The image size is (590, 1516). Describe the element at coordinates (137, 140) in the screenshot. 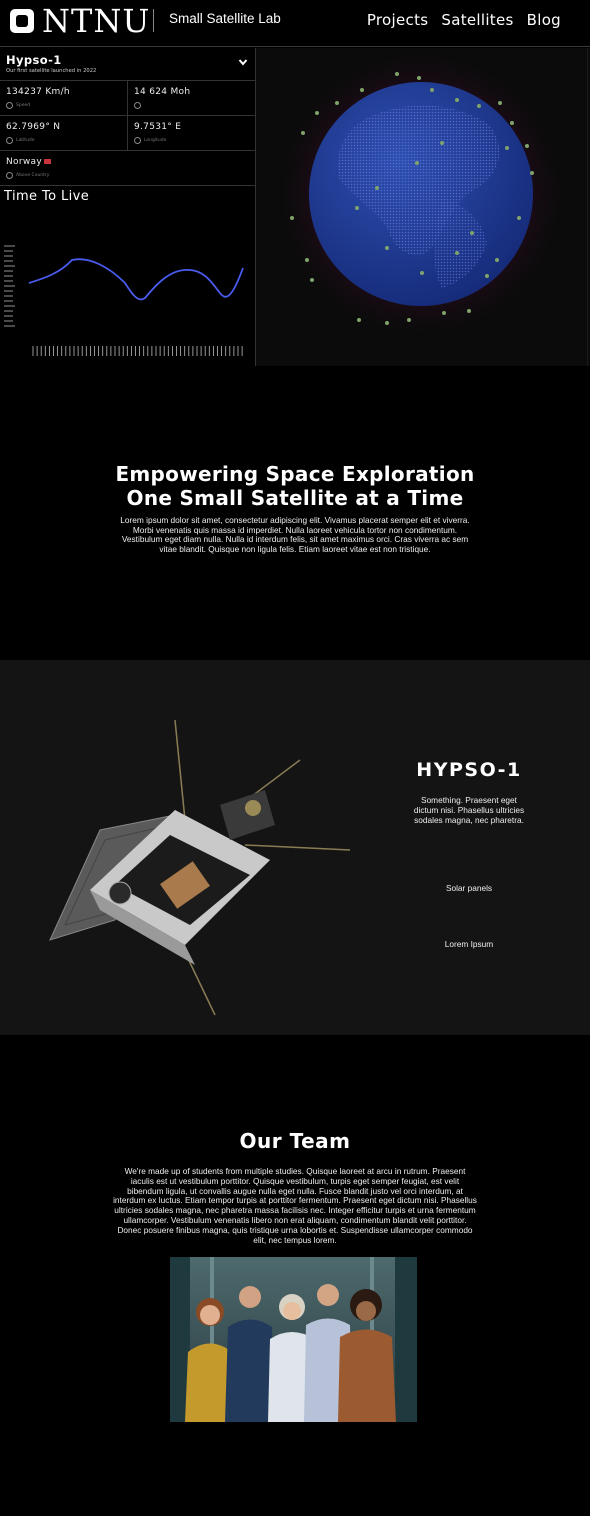

I see `longitude-icon` at that location.